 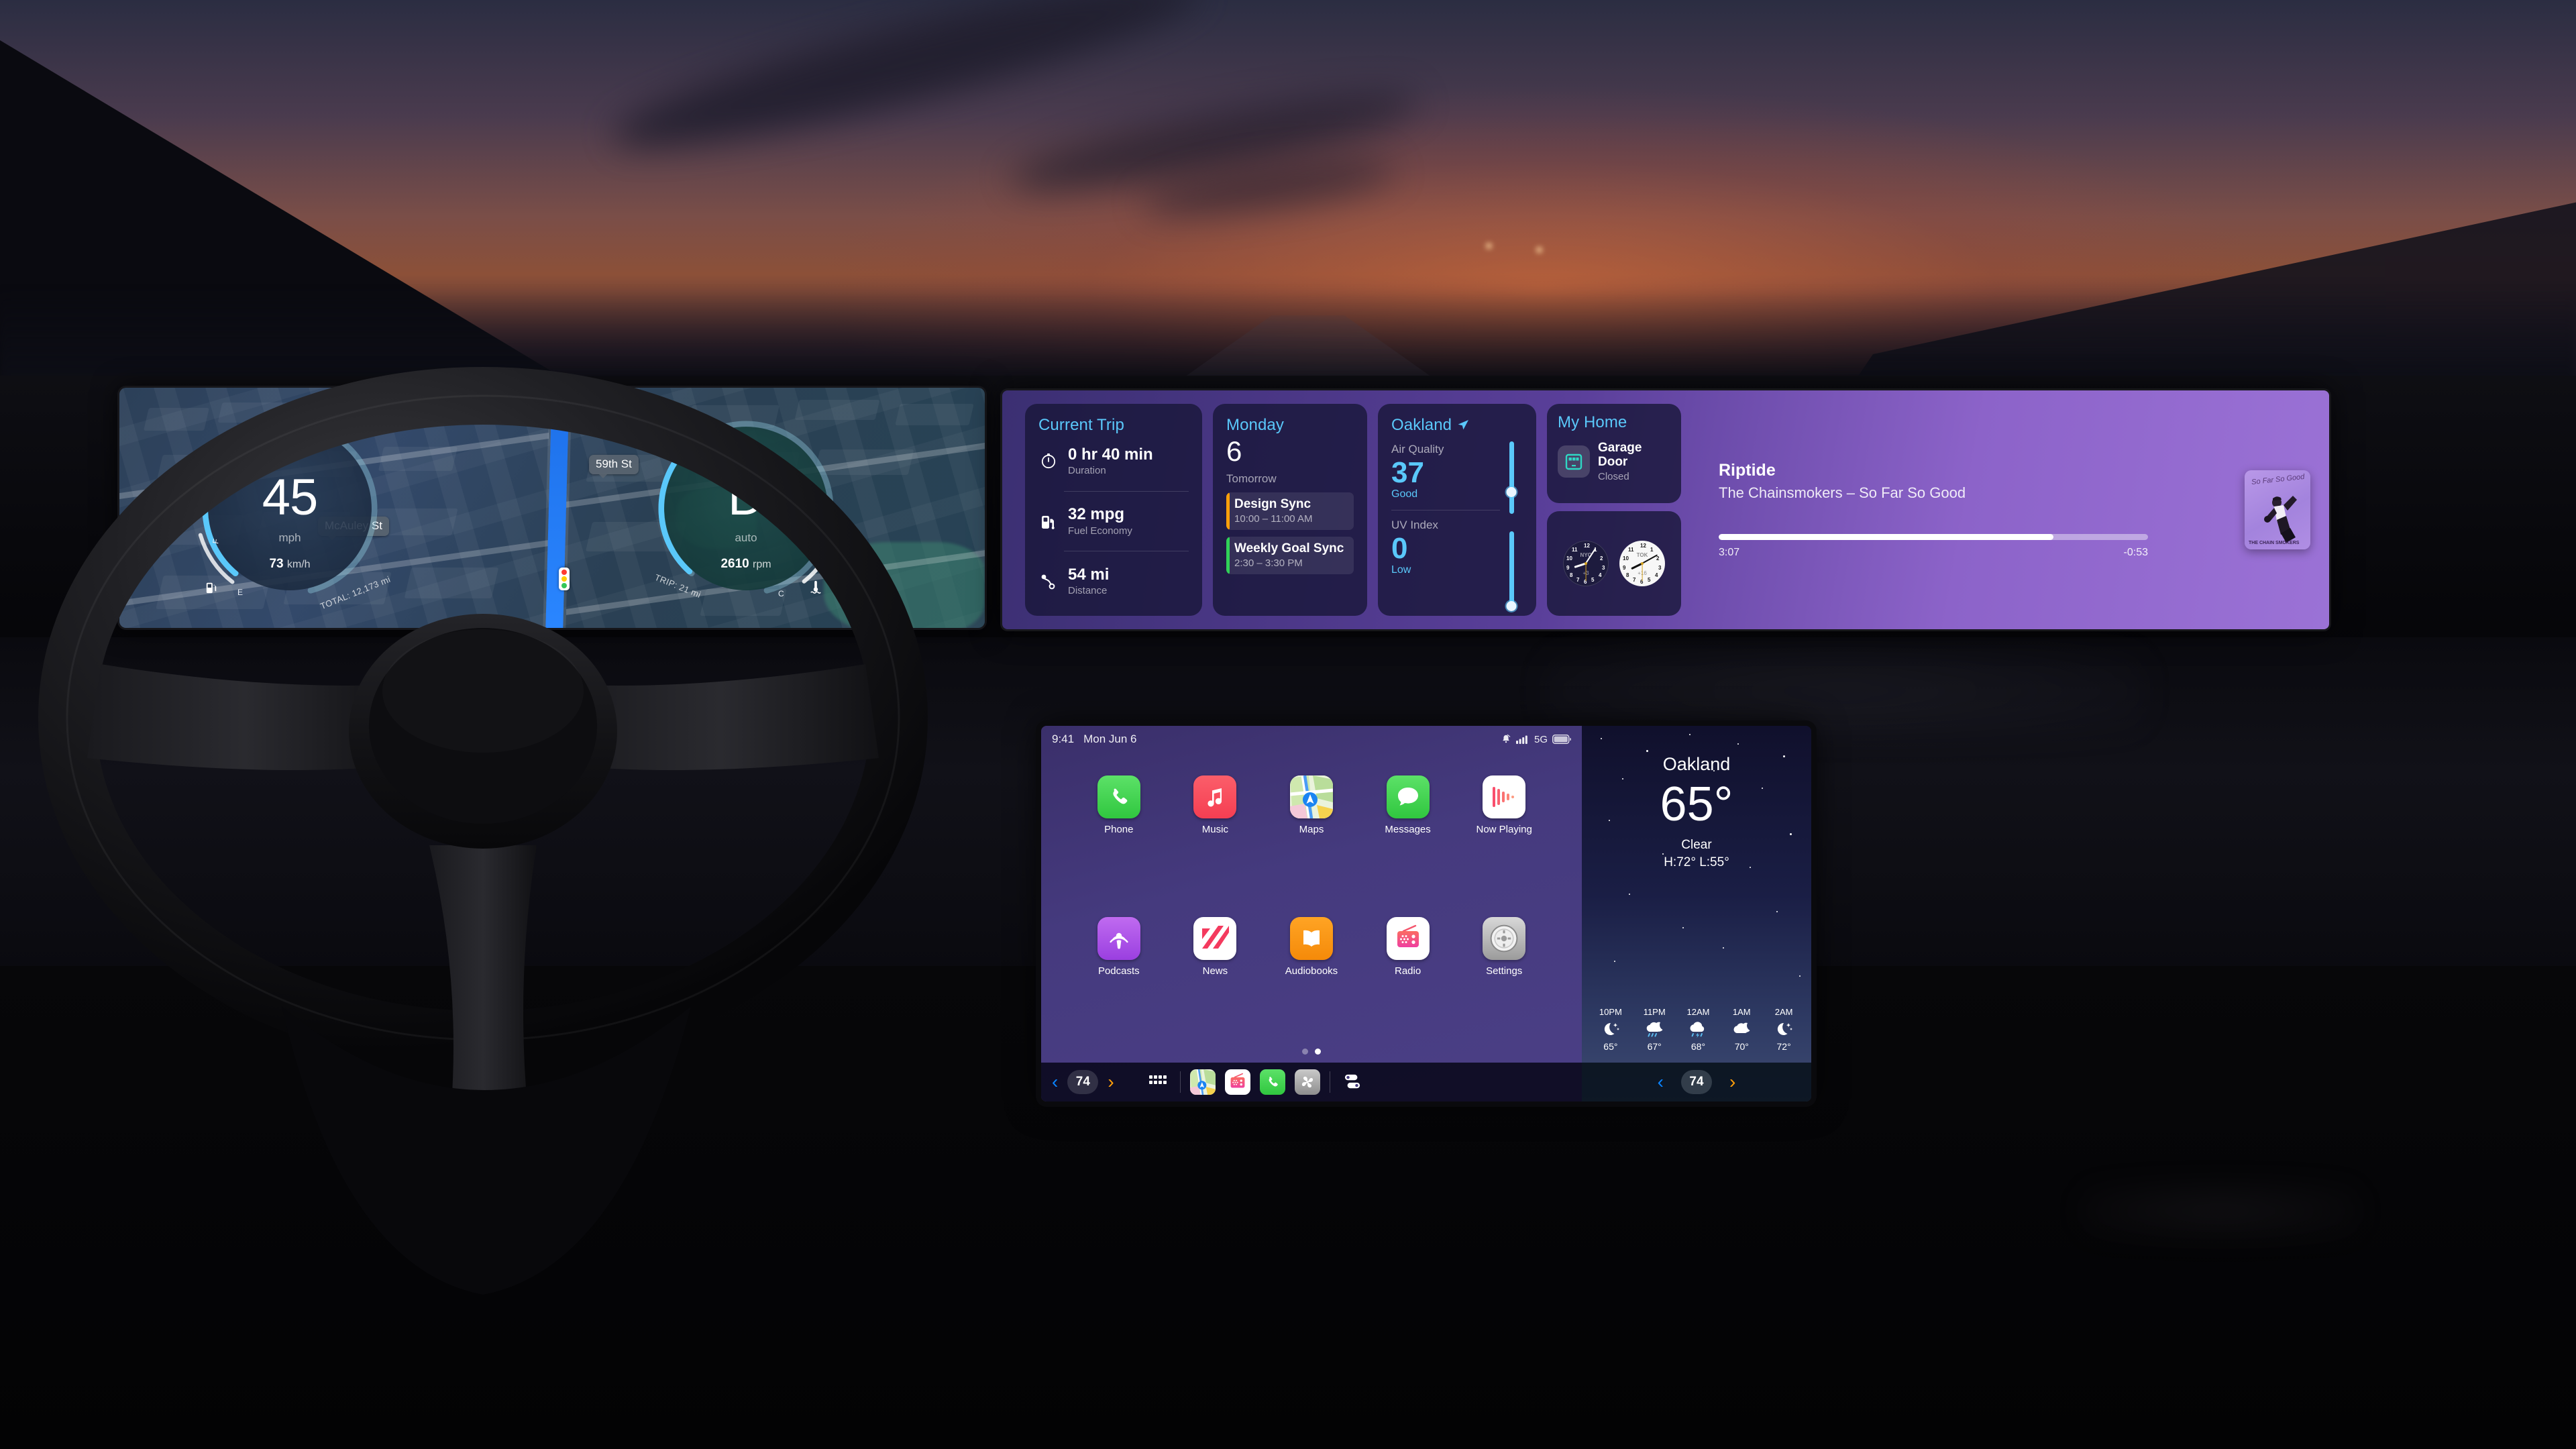 I want to click on traffic-light-icon, so click(x=564, y=579).